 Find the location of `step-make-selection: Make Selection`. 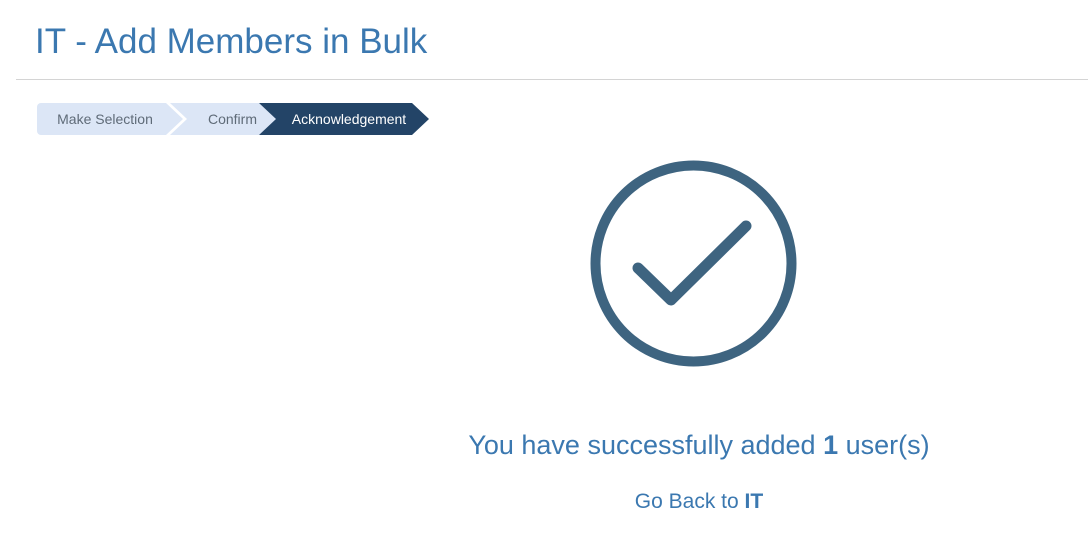

step-make-selection: Make Selection is located at coordinates (110, 119).